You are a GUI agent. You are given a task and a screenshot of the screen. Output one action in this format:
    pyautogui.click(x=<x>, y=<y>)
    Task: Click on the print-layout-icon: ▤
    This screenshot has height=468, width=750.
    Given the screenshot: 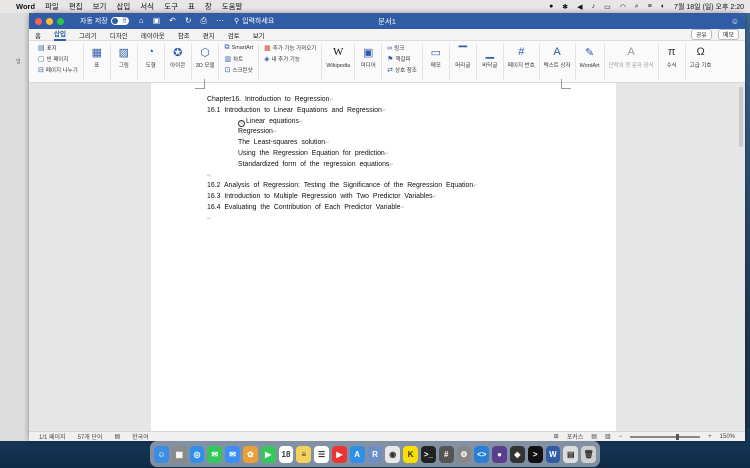 What is the action you would take?
    pyautogui.click(x=594, y=436)
    